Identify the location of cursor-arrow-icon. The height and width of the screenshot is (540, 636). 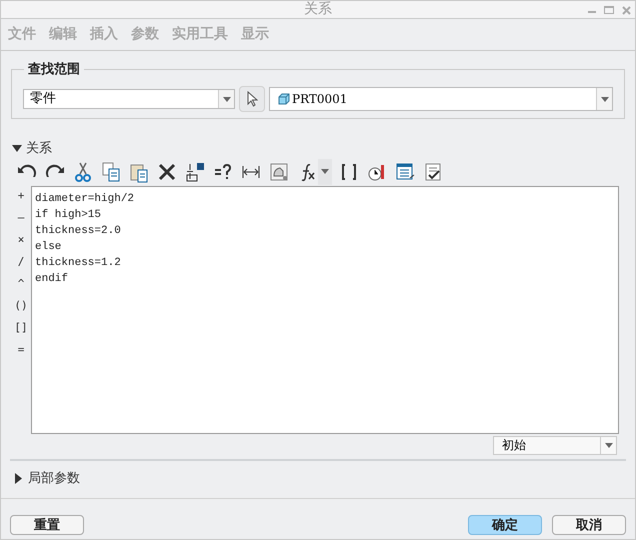
(252, 99).